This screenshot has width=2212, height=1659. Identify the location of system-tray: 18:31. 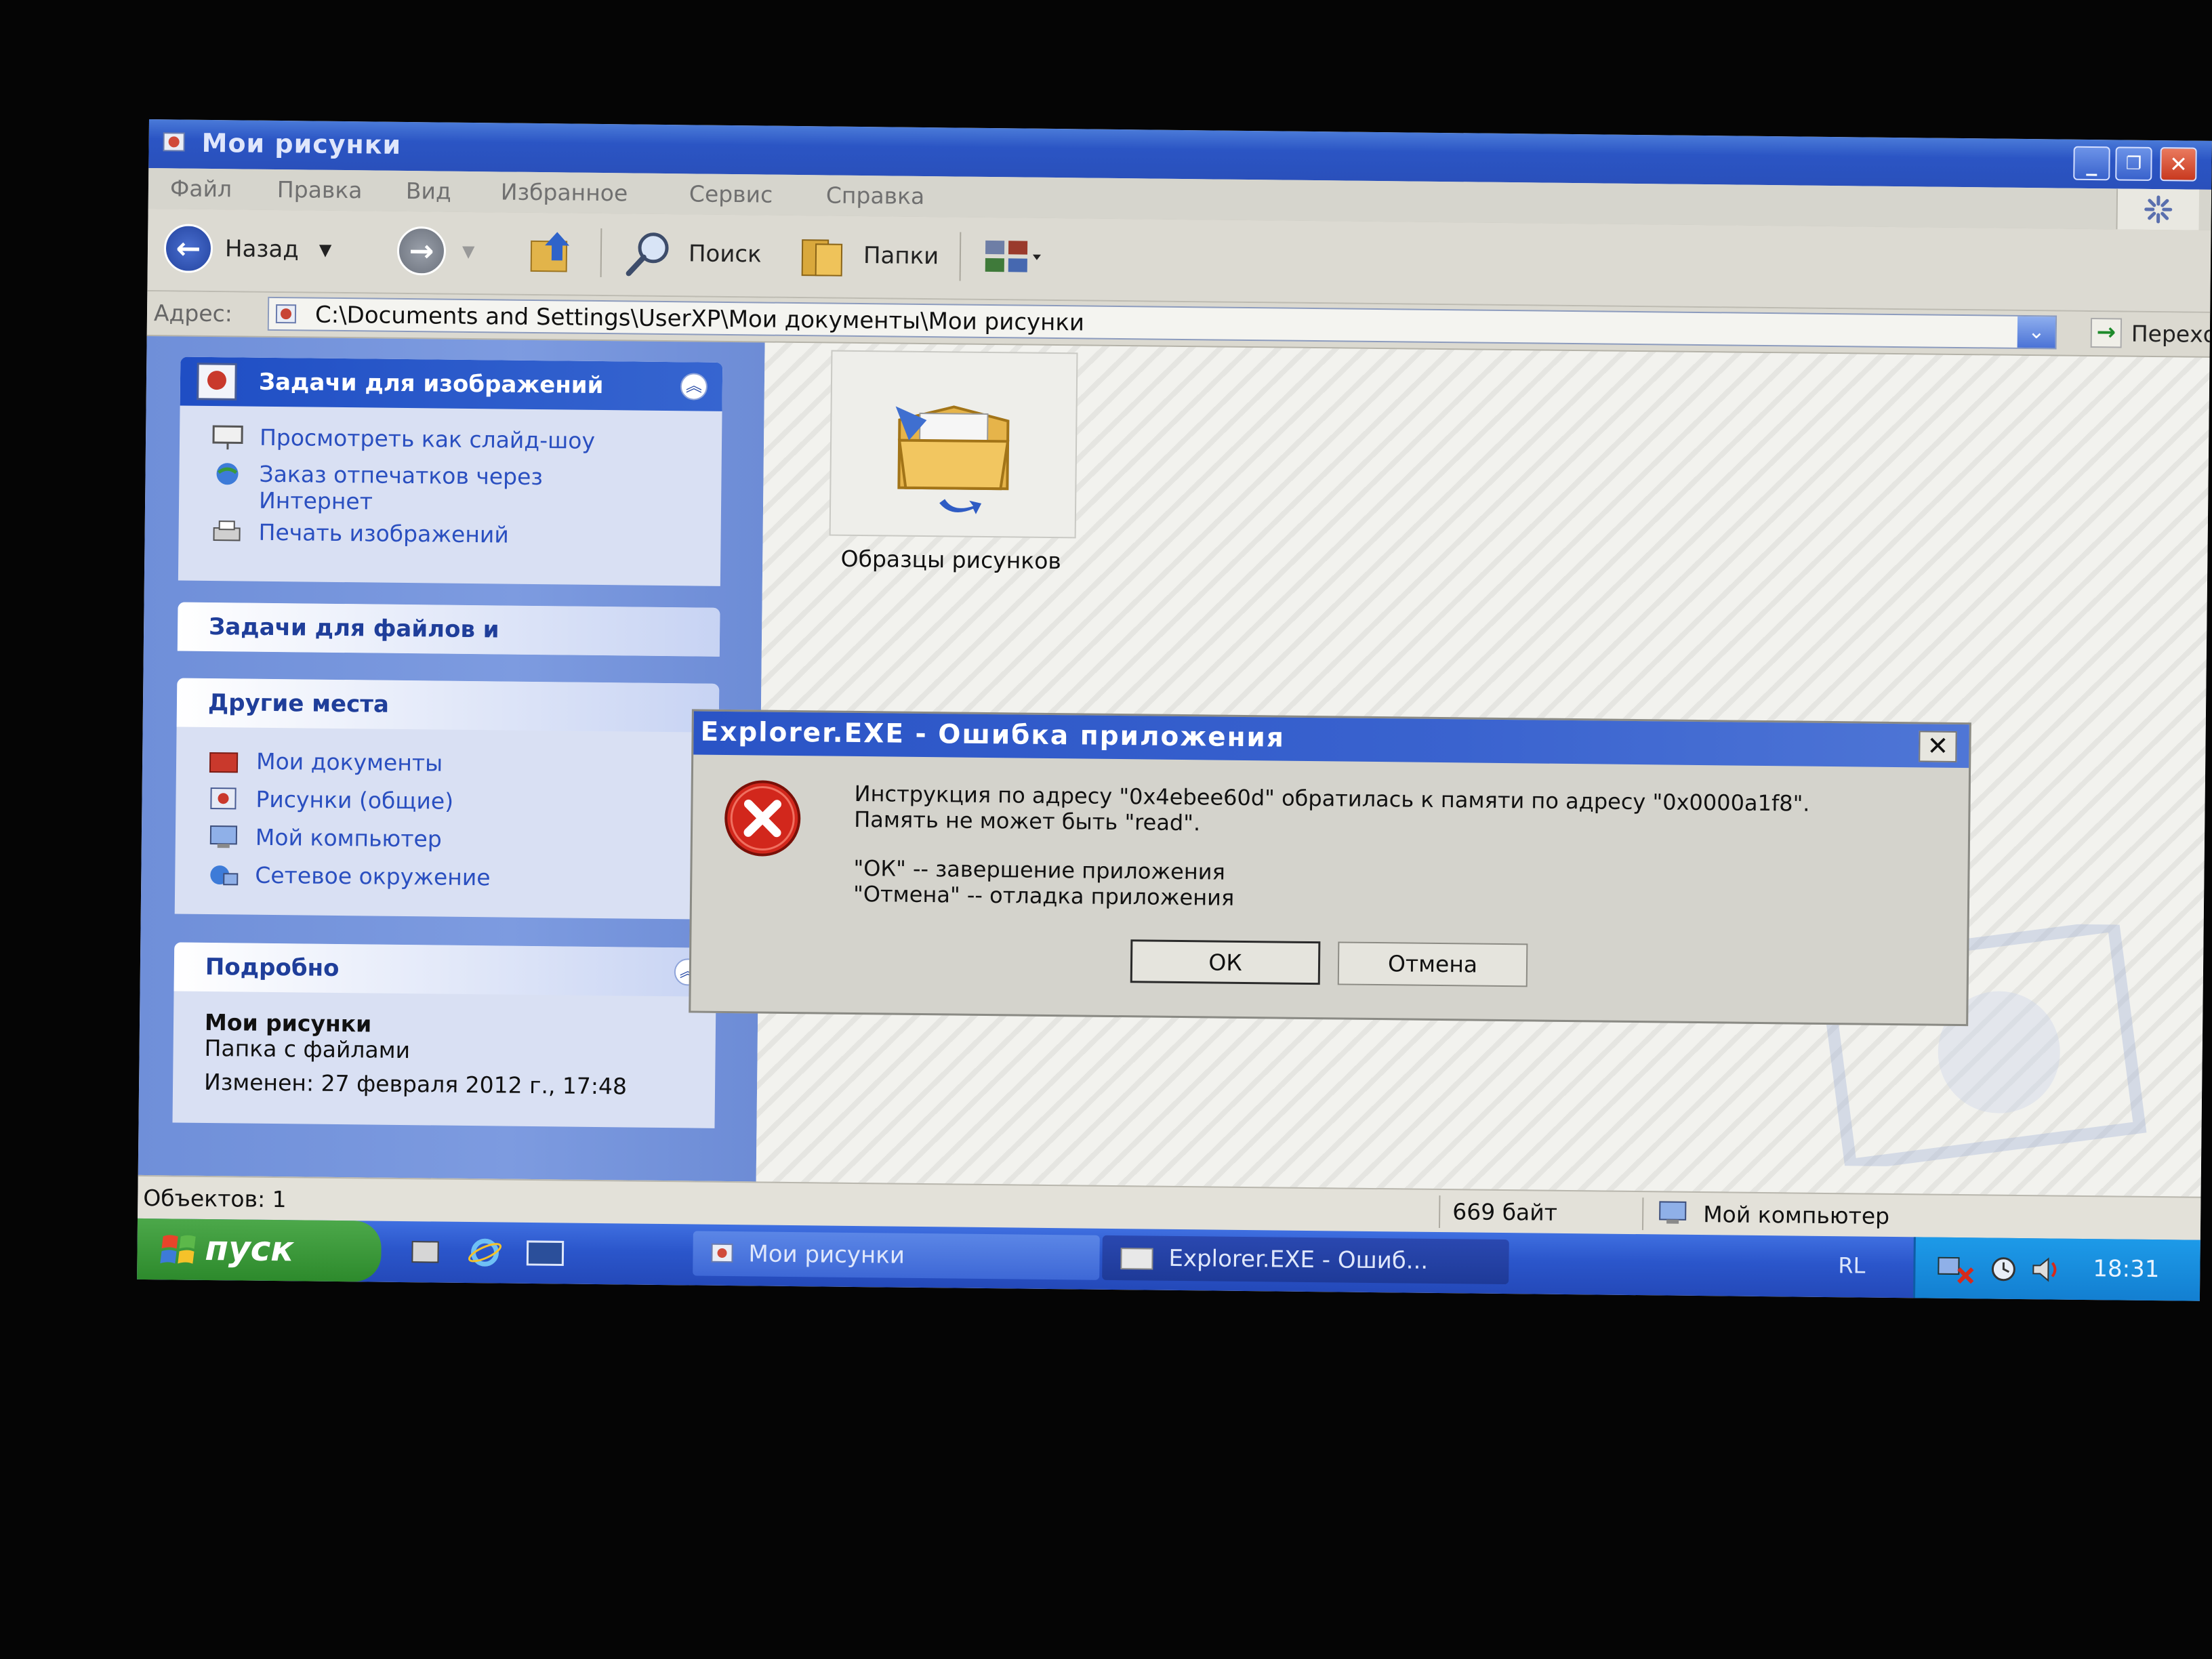
(2056, 1269).